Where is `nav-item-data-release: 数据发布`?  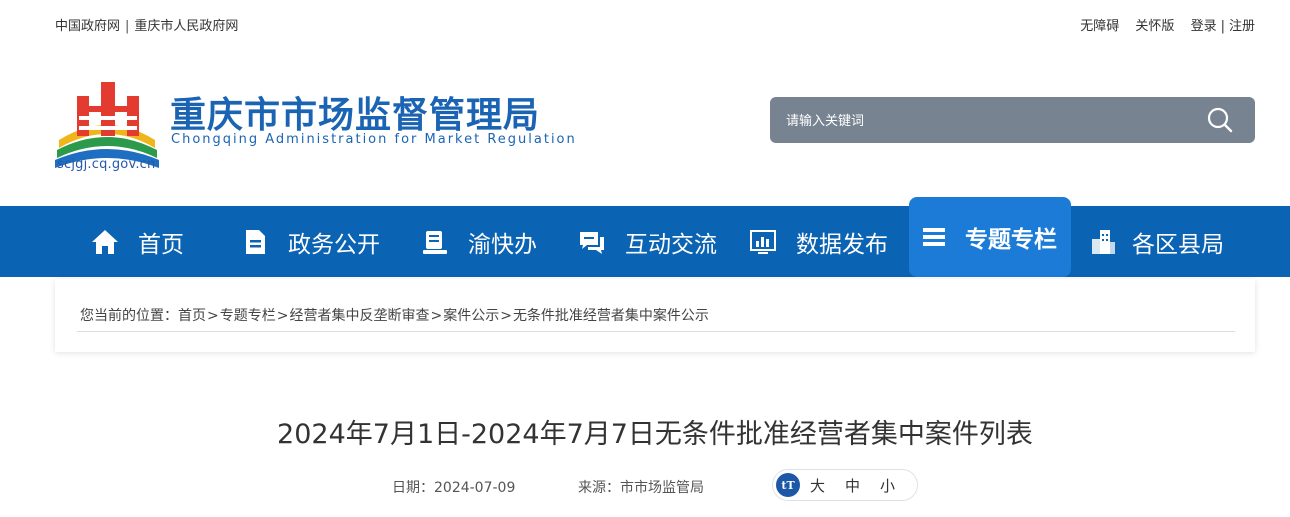 nav-item-data-release: 数据发布 is located at coordinates (818, 241).